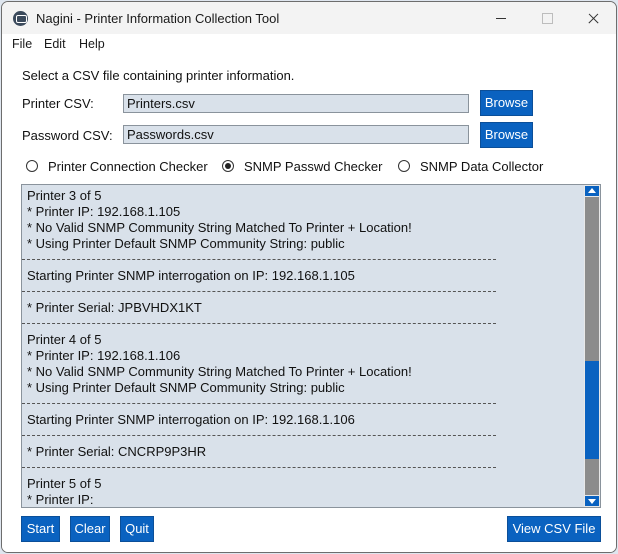  I want to click on password-csv-input, so click(296, 134).